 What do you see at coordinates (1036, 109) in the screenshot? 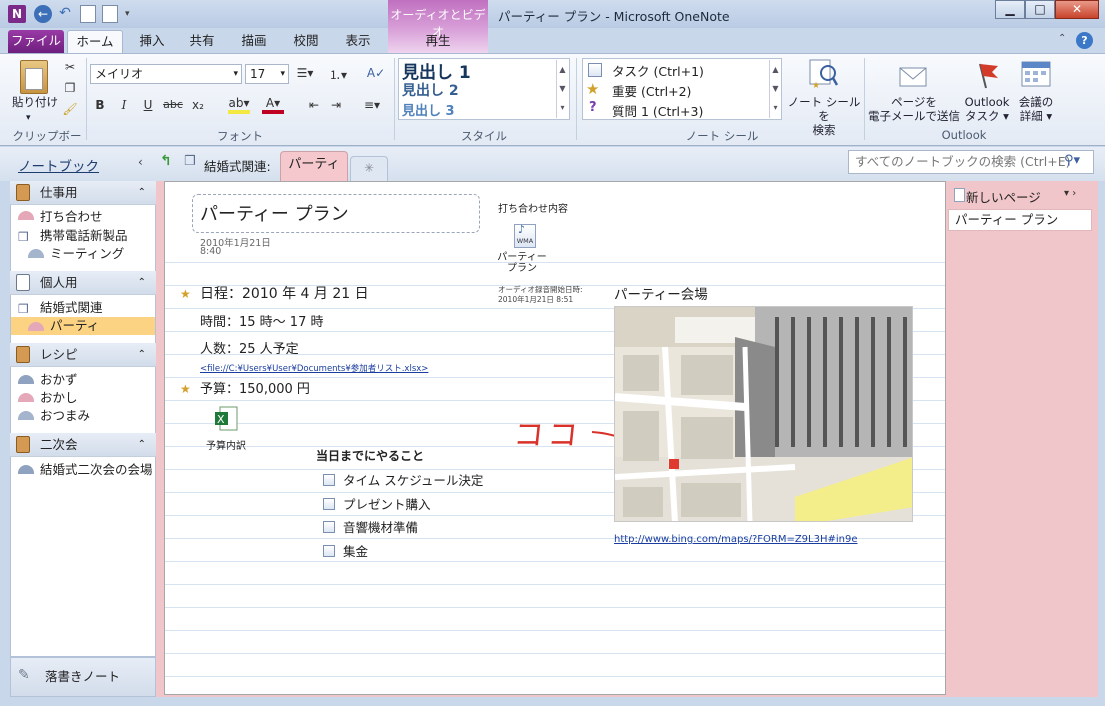
I see `meeting-details-button: 会議の 詳細 ▾` at bounding box center [1036, 109].